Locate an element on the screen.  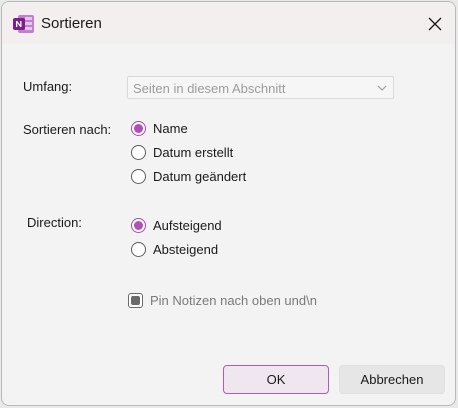
radio-label: Datum geändert is located at coordinates (200, 176).